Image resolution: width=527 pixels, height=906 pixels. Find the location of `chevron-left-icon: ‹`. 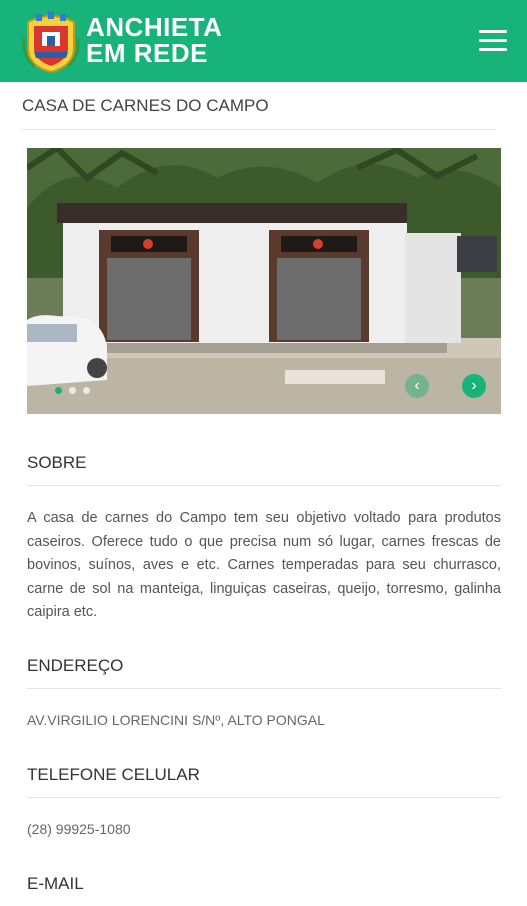

chevron-left-icon: ‹ is located at coordinates (417, 386).